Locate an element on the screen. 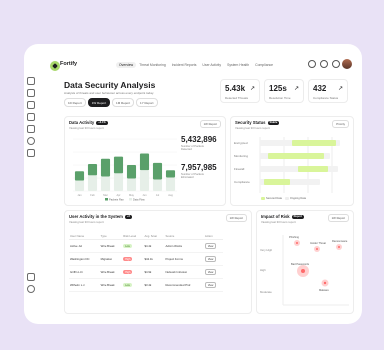  x-tick-label: Apr is located at coordinates (118, 195).